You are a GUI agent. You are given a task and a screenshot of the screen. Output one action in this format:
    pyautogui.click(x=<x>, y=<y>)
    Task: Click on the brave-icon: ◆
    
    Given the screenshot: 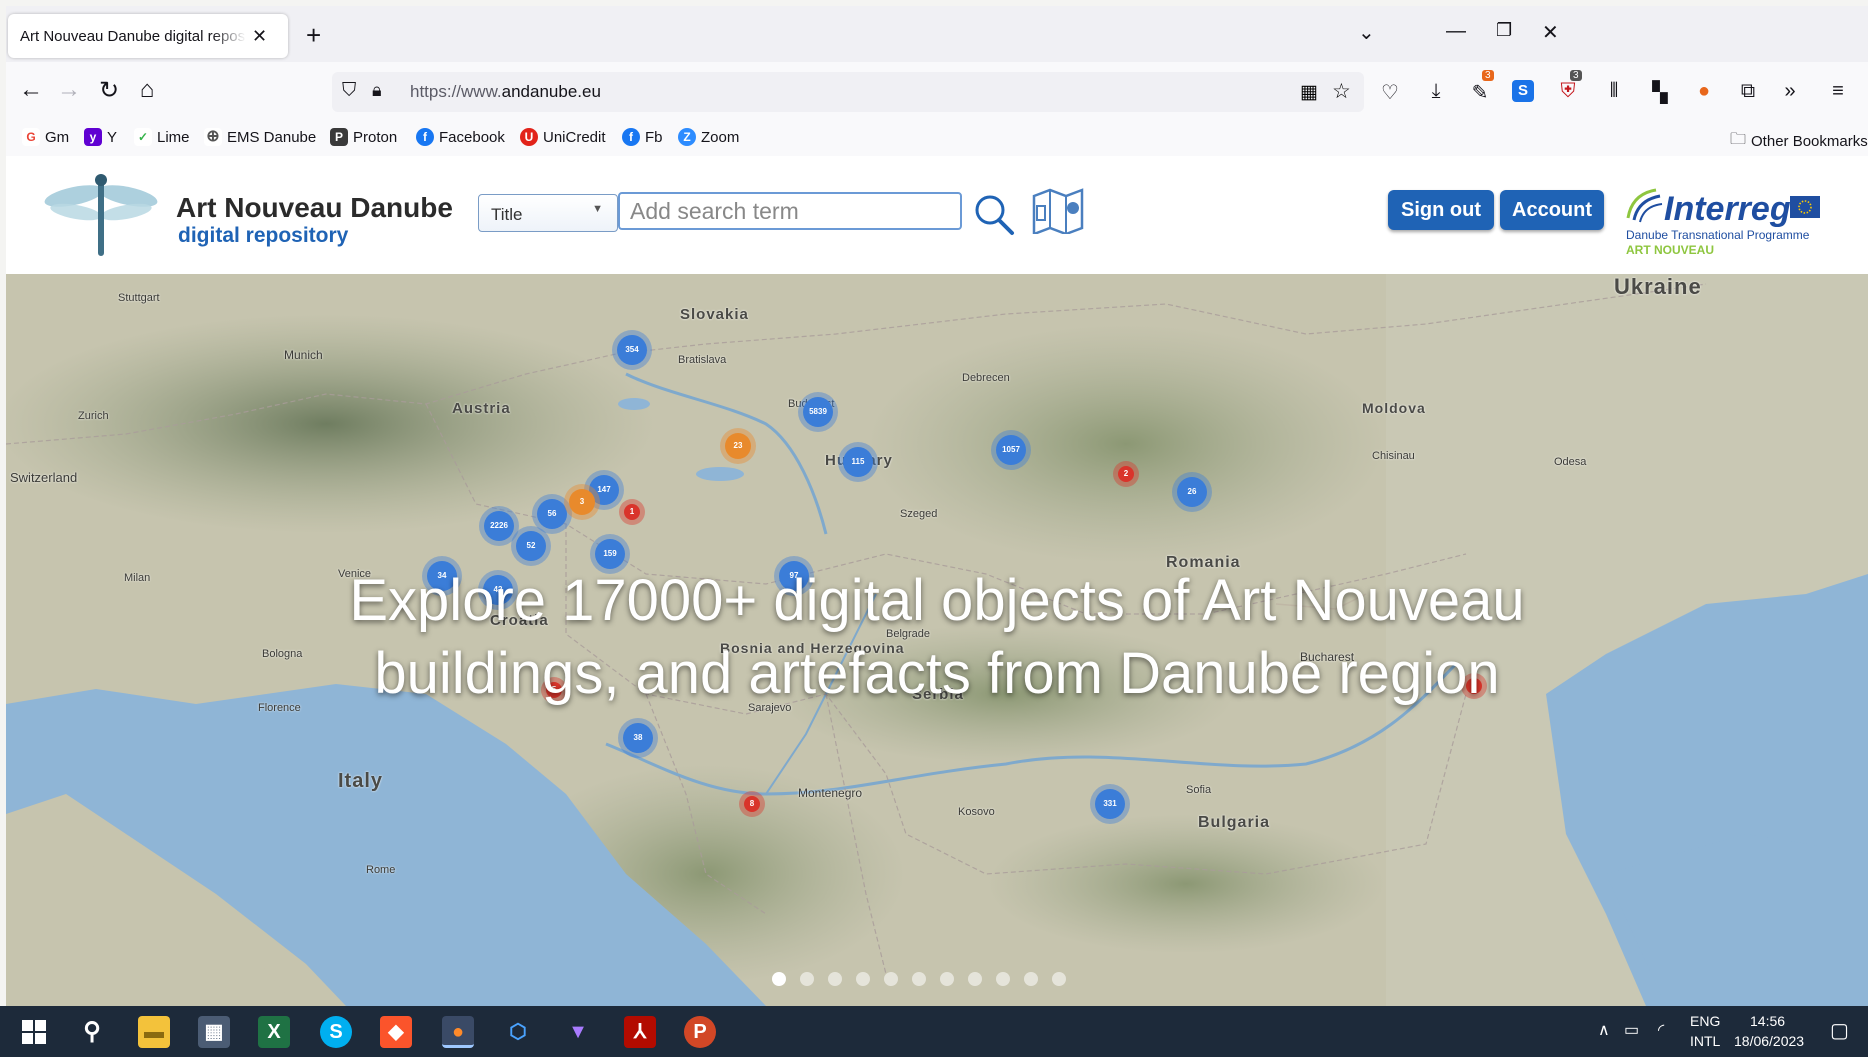 What is the action you would take?
    pyautogui.click(x=396, y=1032)
    